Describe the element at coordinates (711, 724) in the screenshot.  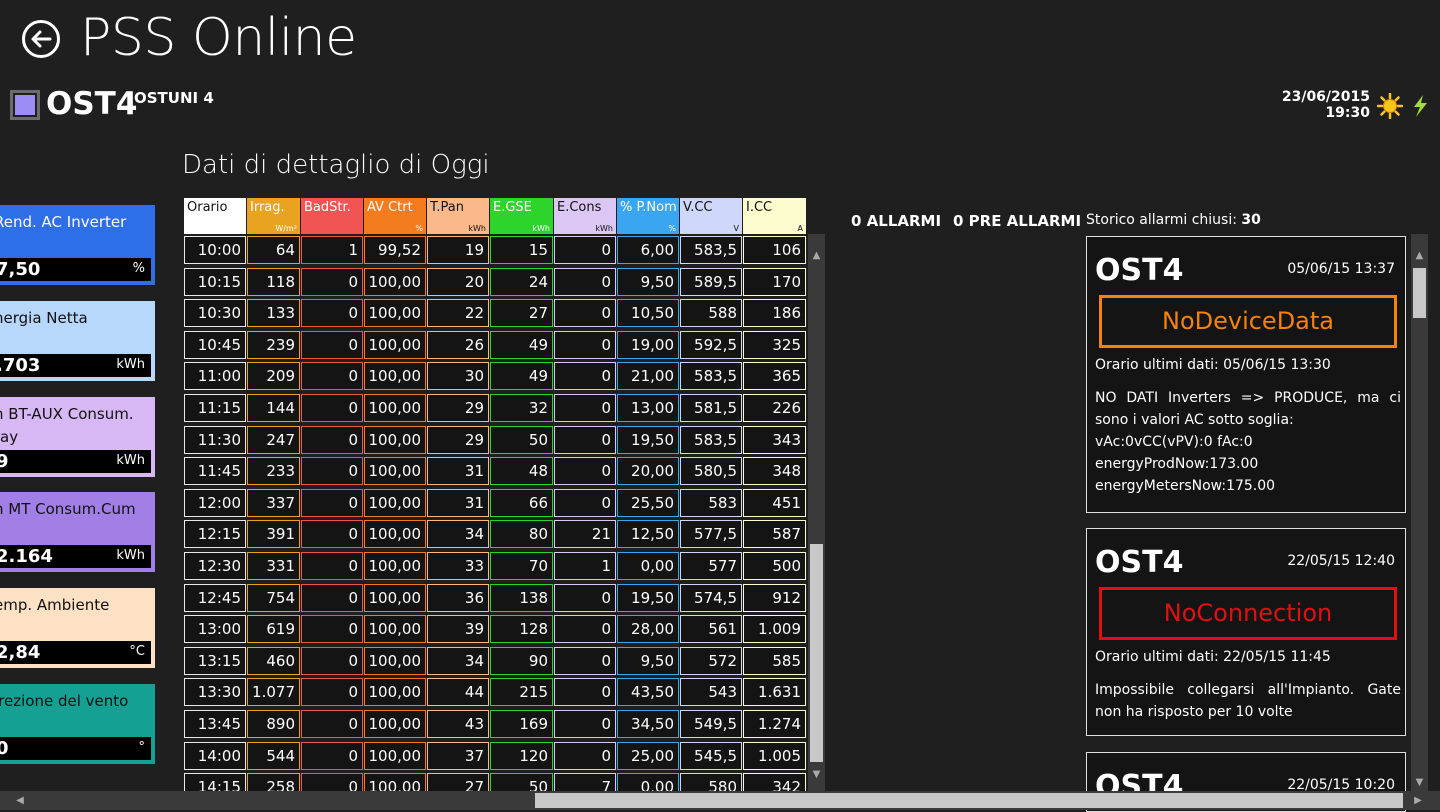
I see `table-cell: 549,5` at that location.